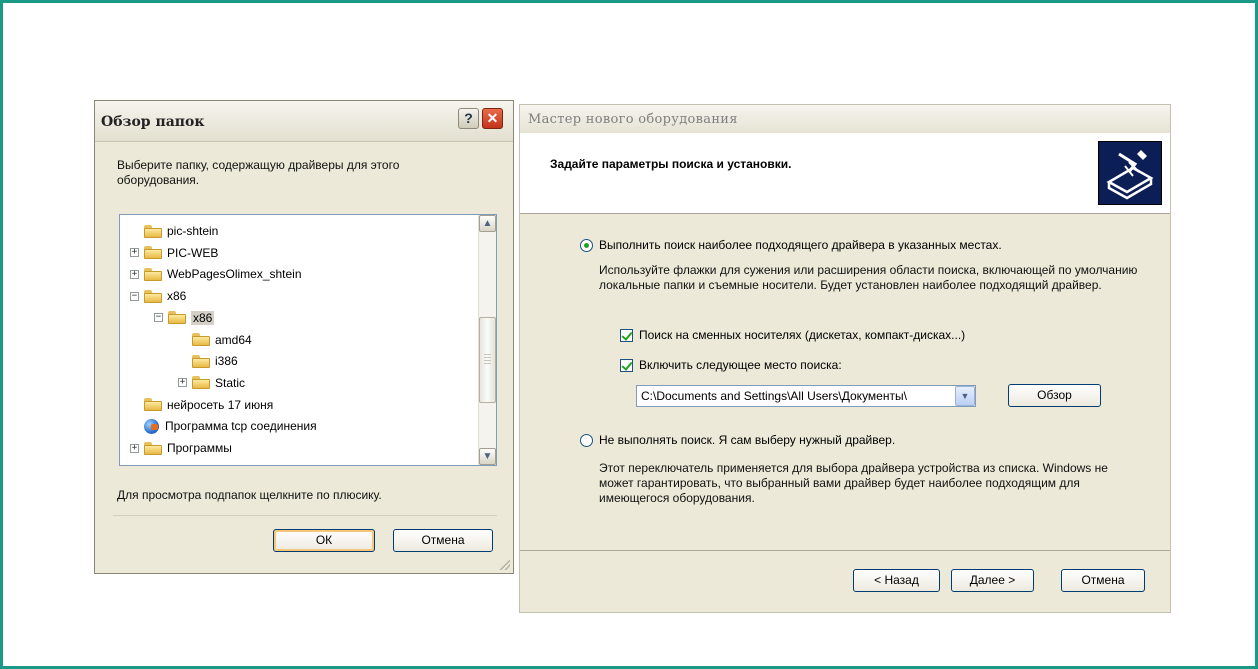 The height and width of the screenshot is (669, 1258). I want to click on tree-item: amd64, so click(215, 340).